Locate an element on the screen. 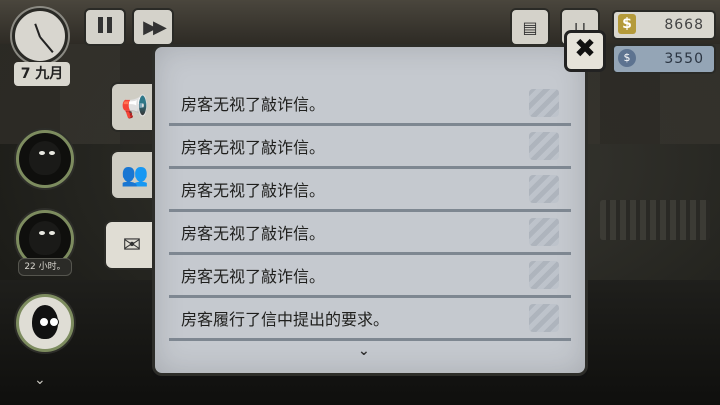  people-icon: 👥 is located at coordinates (135, 175).